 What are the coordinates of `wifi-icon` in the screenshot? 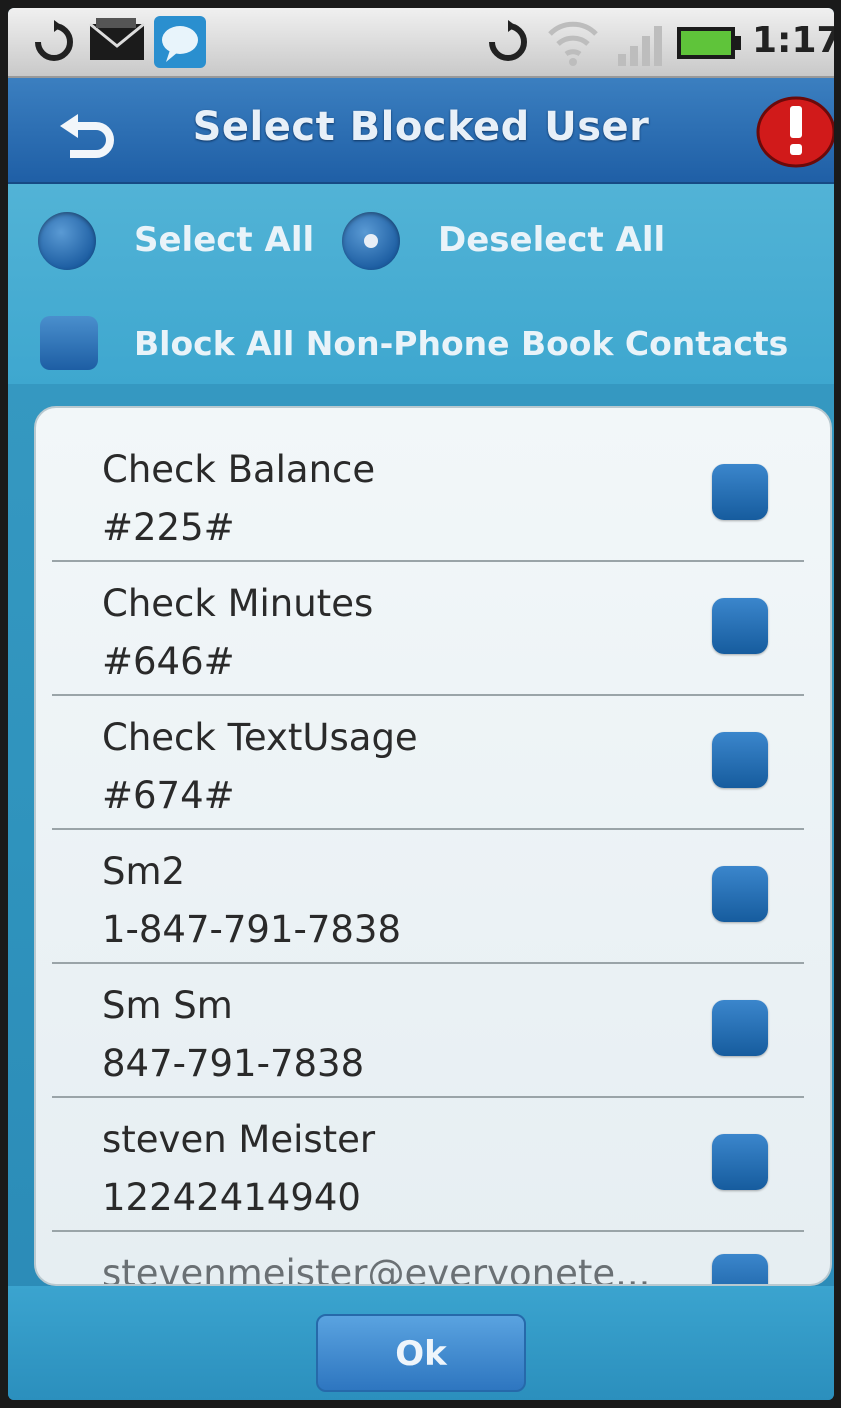 It's located at (573, 43).